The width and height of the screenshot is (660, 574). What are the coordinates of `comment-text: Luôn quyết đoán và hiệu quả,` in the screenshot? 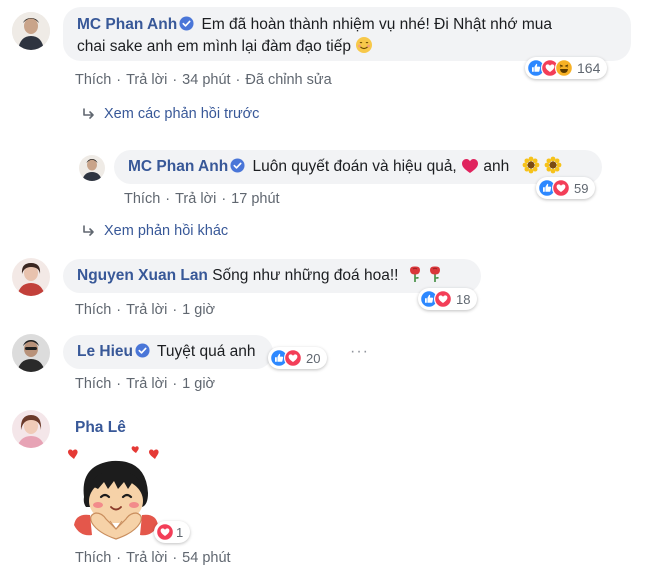 It's located at (354, 166).